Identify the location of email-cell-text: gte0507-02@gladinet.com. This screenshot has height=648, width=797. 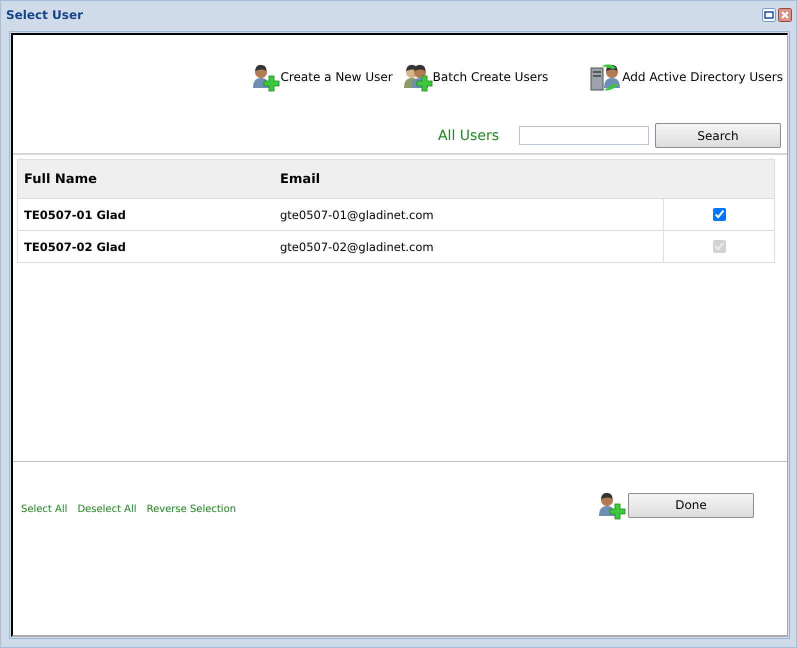
(357, 247).